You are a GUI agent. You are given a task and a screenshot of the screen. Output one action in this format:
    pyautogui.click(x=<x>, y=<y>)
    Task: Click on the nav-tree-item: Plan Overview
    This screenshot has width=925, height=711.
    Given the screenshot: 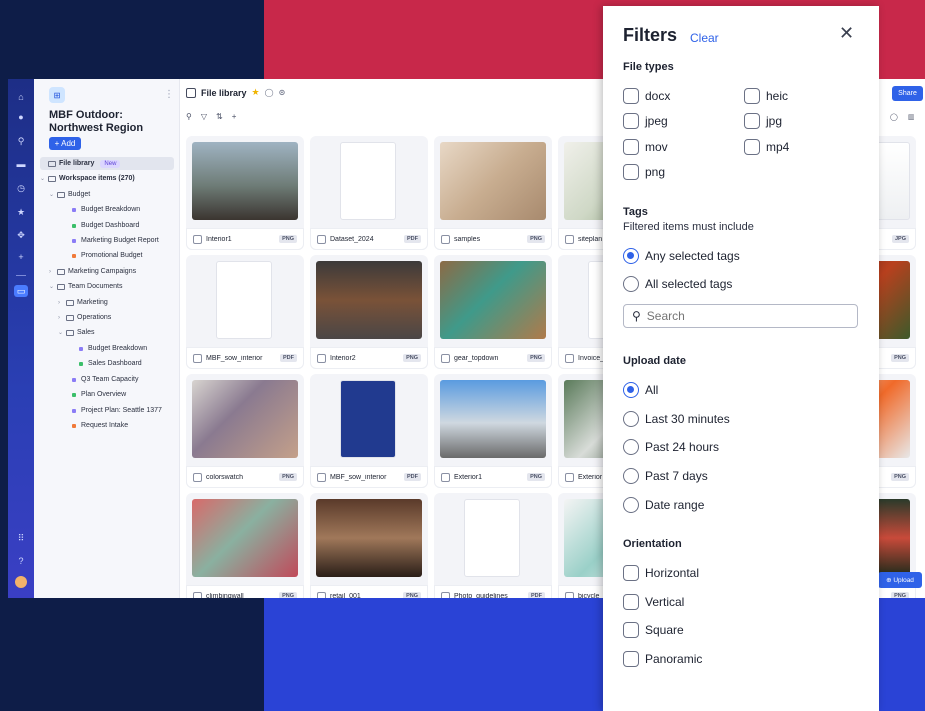 What is the action you would take?
    pyautogui.click(x=92, y=394)
    